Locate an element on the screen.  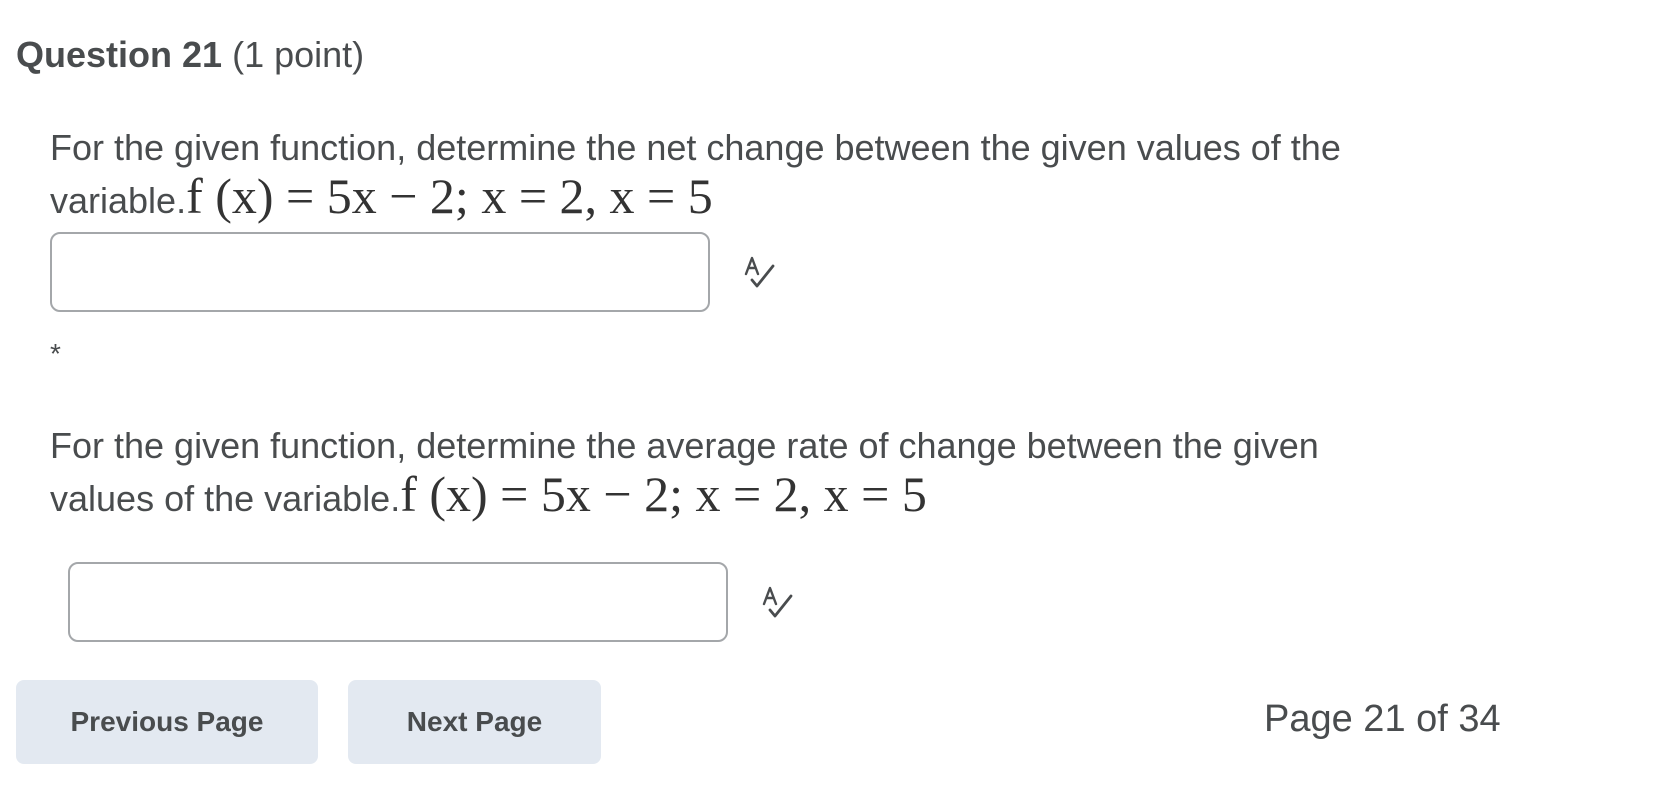
question-header: Question 21 (1 point) is located at coordinates (190, 55).